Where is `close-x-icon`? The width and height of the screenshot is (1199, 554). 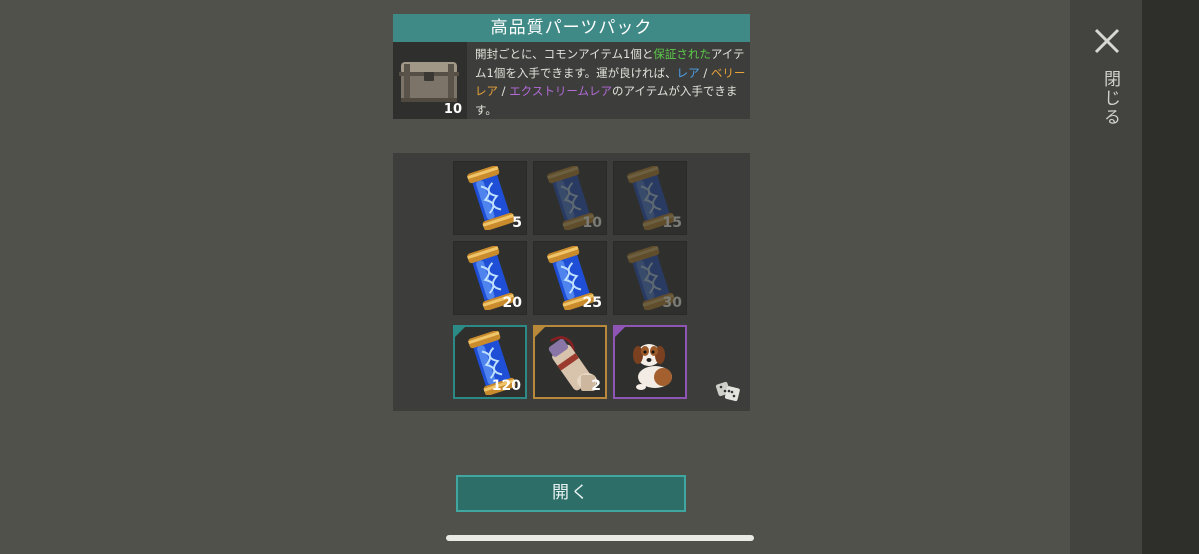 close-x-icon is located at coordinates (1107, 41).